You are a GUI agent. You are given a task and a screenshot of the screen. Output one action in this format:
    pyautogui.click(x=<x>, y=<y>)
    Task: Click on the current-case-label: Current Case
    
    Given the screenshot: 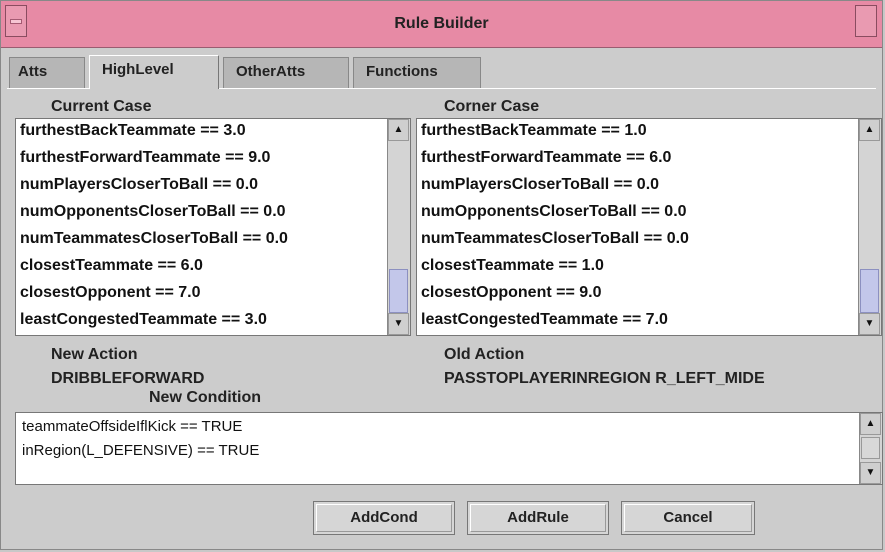 What is the action you would take?
    pyautogui.click(x=101, y=106)
    